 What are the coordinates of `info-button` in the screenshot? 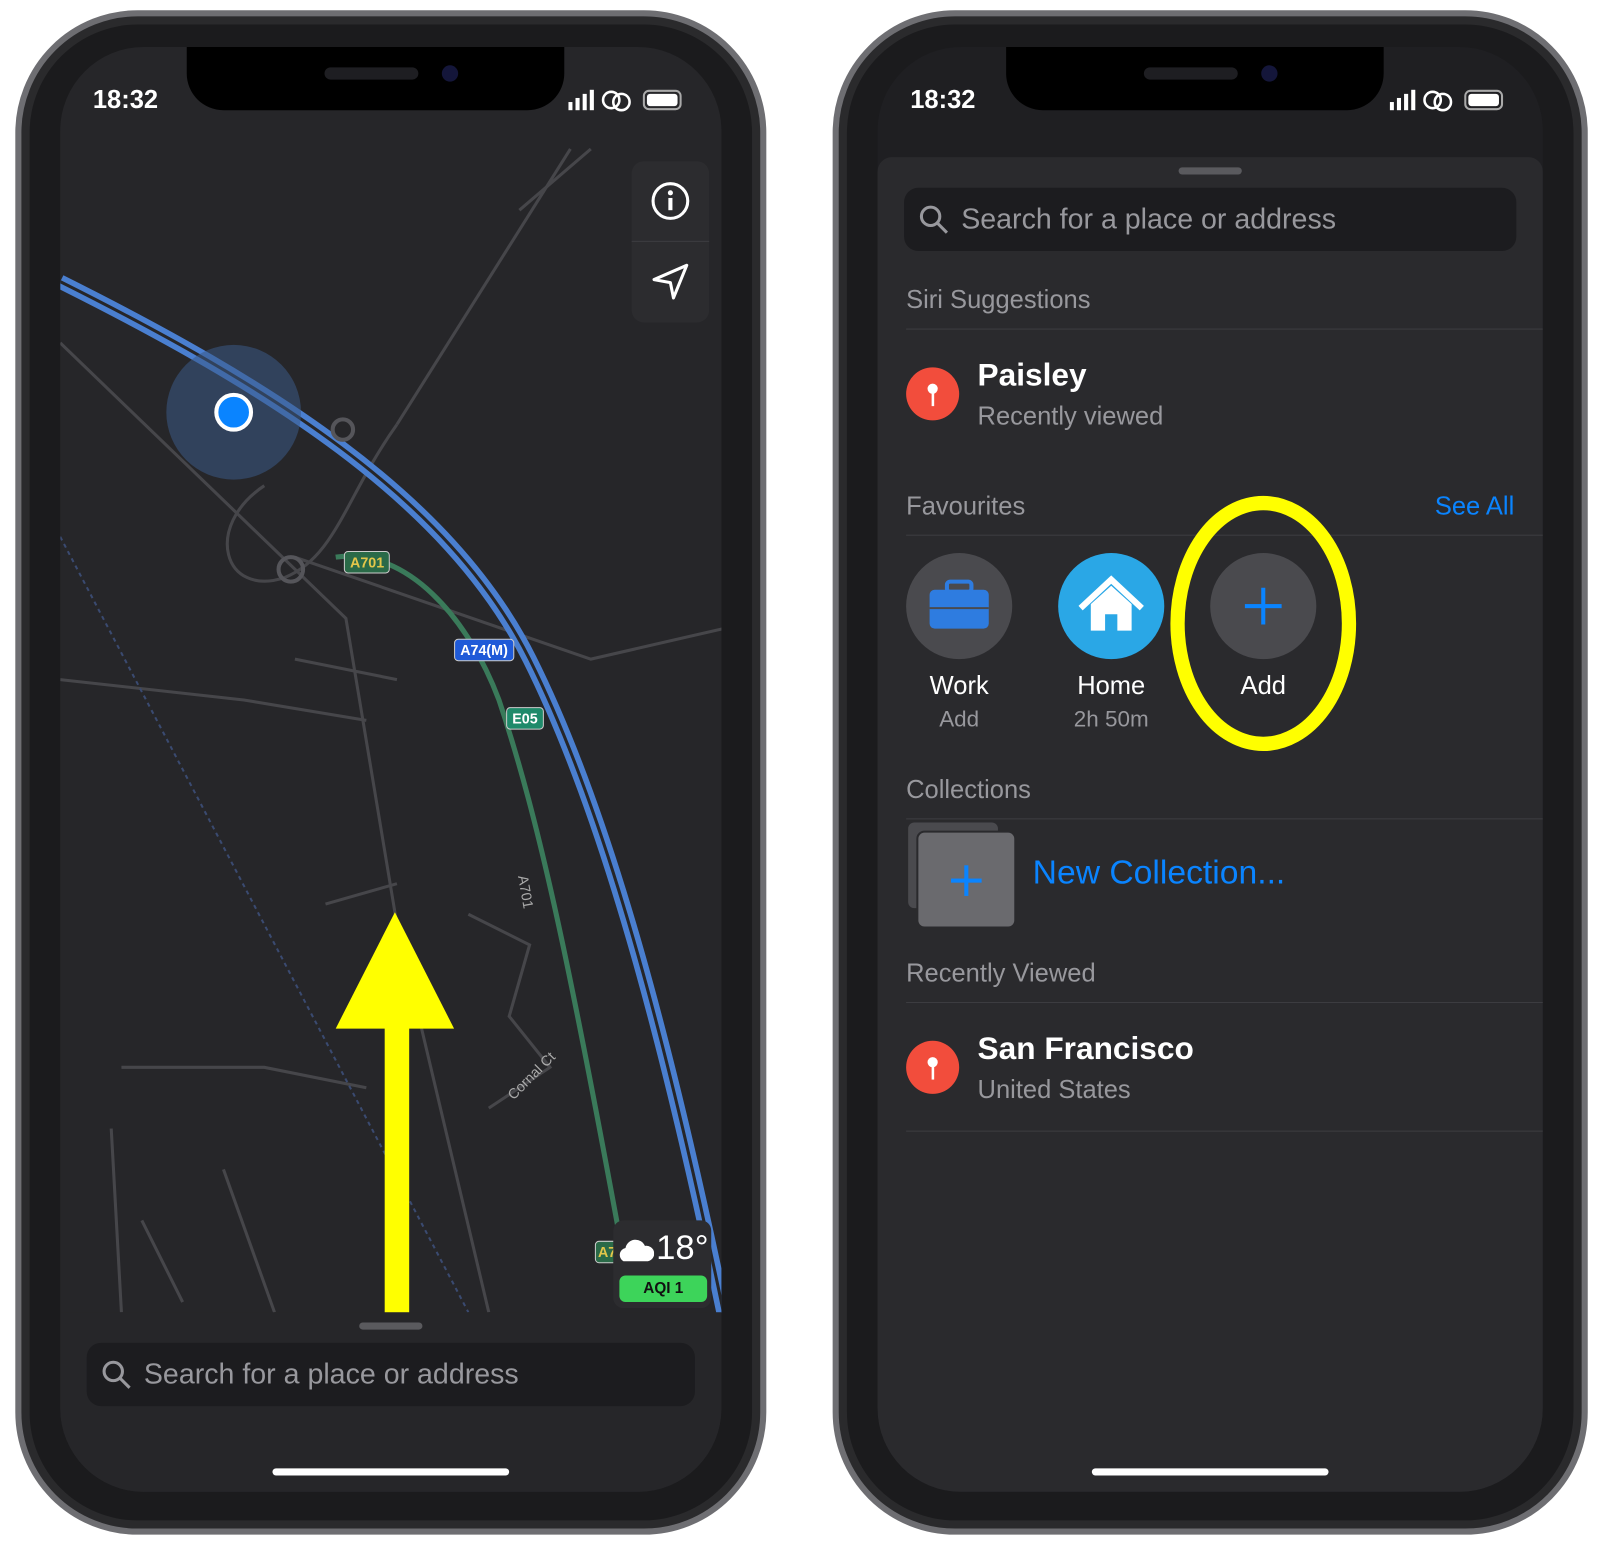 It's located at (670, 201).